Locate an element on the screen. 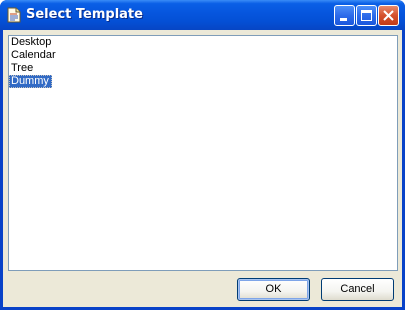  maximize-button is located at coordinates (366, 15).